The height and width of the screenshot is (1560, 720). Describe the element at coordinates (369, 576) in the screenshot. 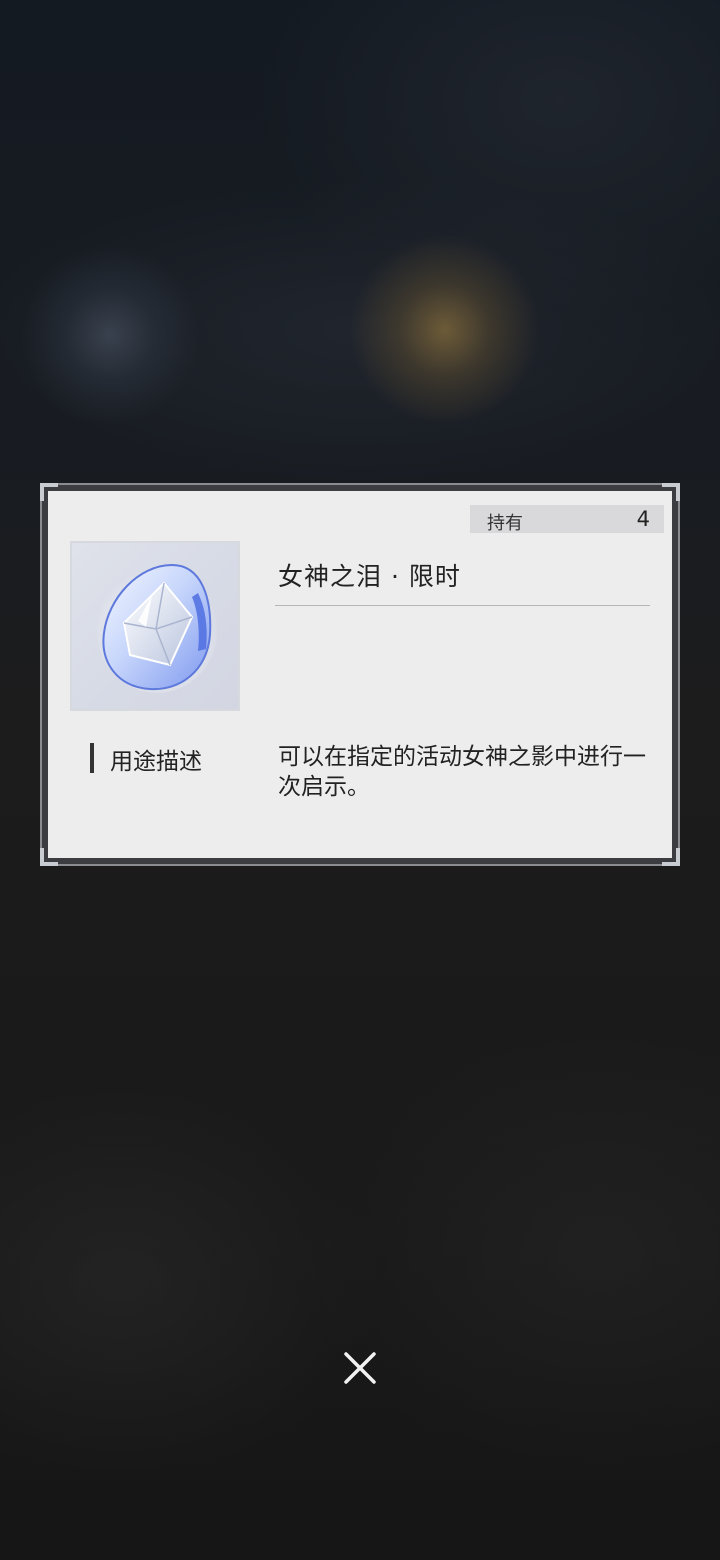

I see `item-name: 女神之泪 · 限时` at that location.